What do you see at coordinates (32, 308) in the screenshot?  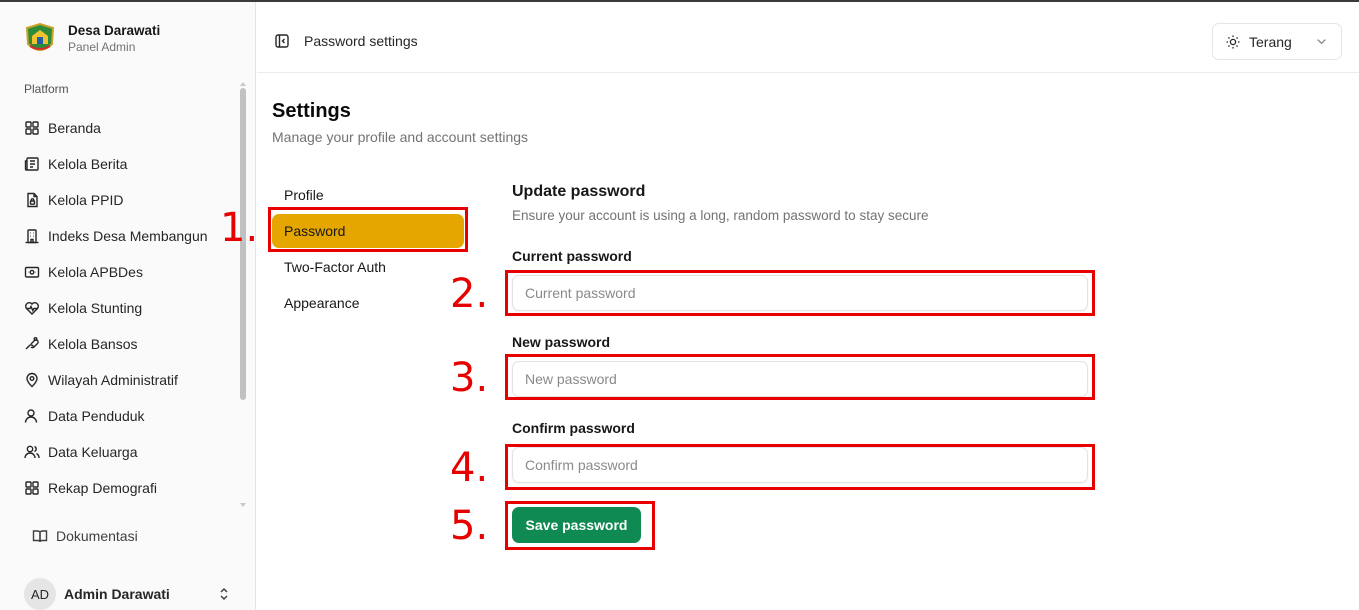 I see `heart-pulse-icon` at bounding box center [32, 308].